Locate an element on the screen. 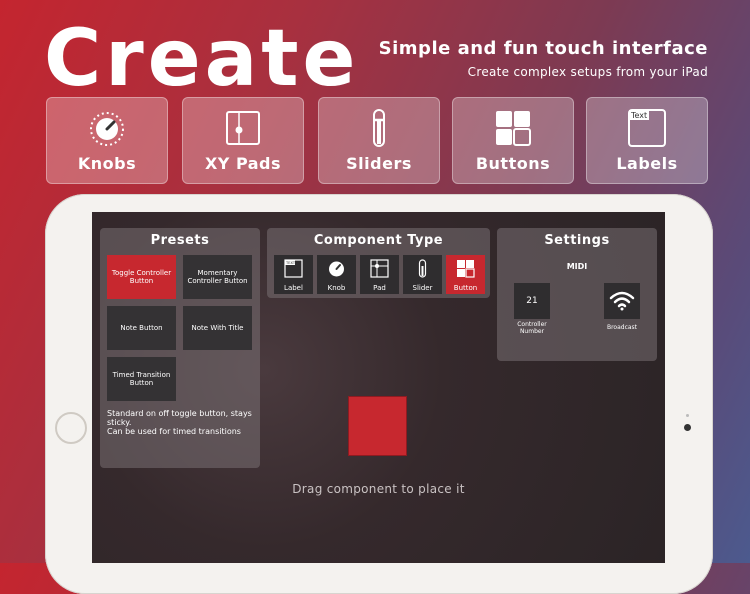 This screenshot has height=594, width=750. label-icon-text: Text is located at coordinates (638, 115).